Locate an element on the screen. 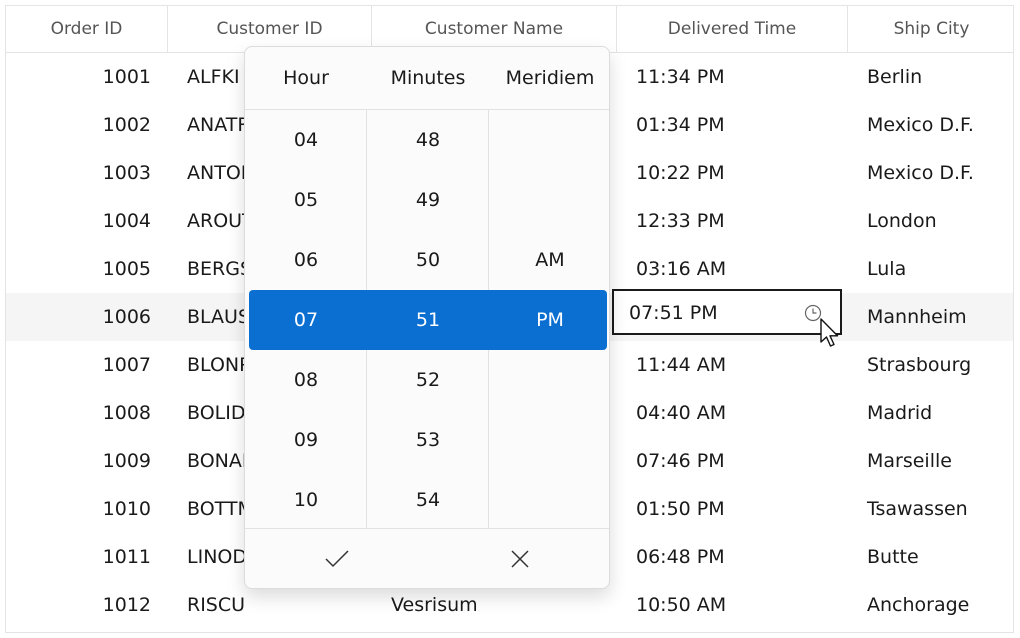 The width and height of the screenshot is (1020, 638). column-header-delivered-time: Delivered Time is located at coordinates (732, 29).